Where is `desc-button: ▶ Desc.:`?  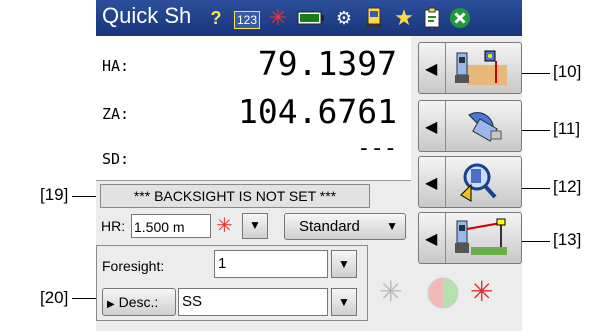
desc-button: ▶ Desc.: is located at coordinates (139, 302).